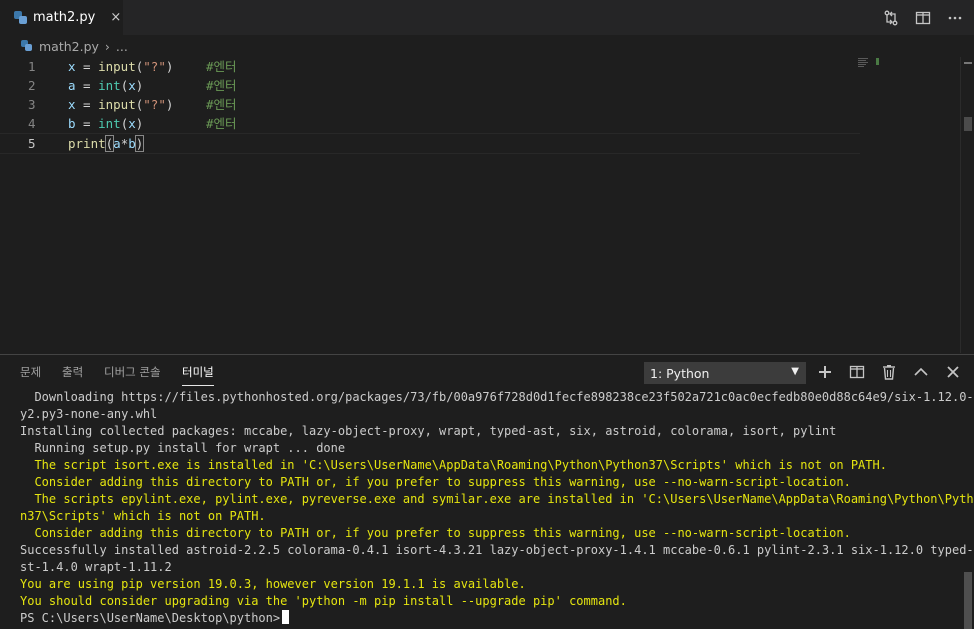  What do you see at coordinates (795, 371) in the screenshot?
I see `chevron-down-icon: ▼` at bounding box center [795, 371].